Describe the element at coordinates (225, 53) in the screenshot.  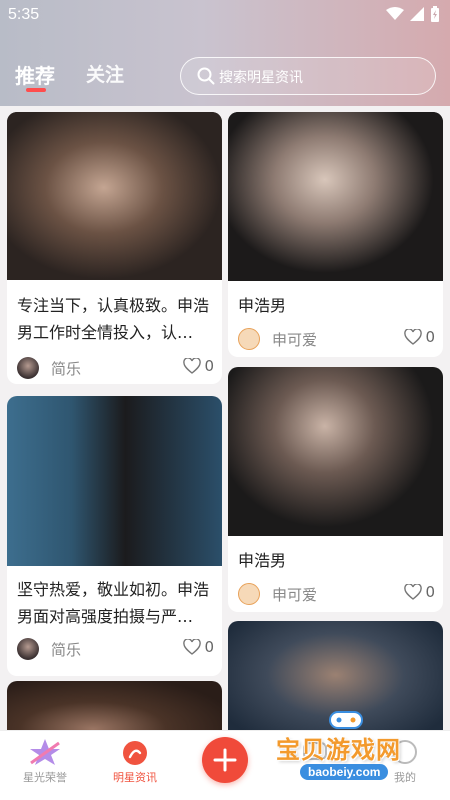
I see `top-header: 5:35 推荐 关注 搜索明星资讯` at that location.